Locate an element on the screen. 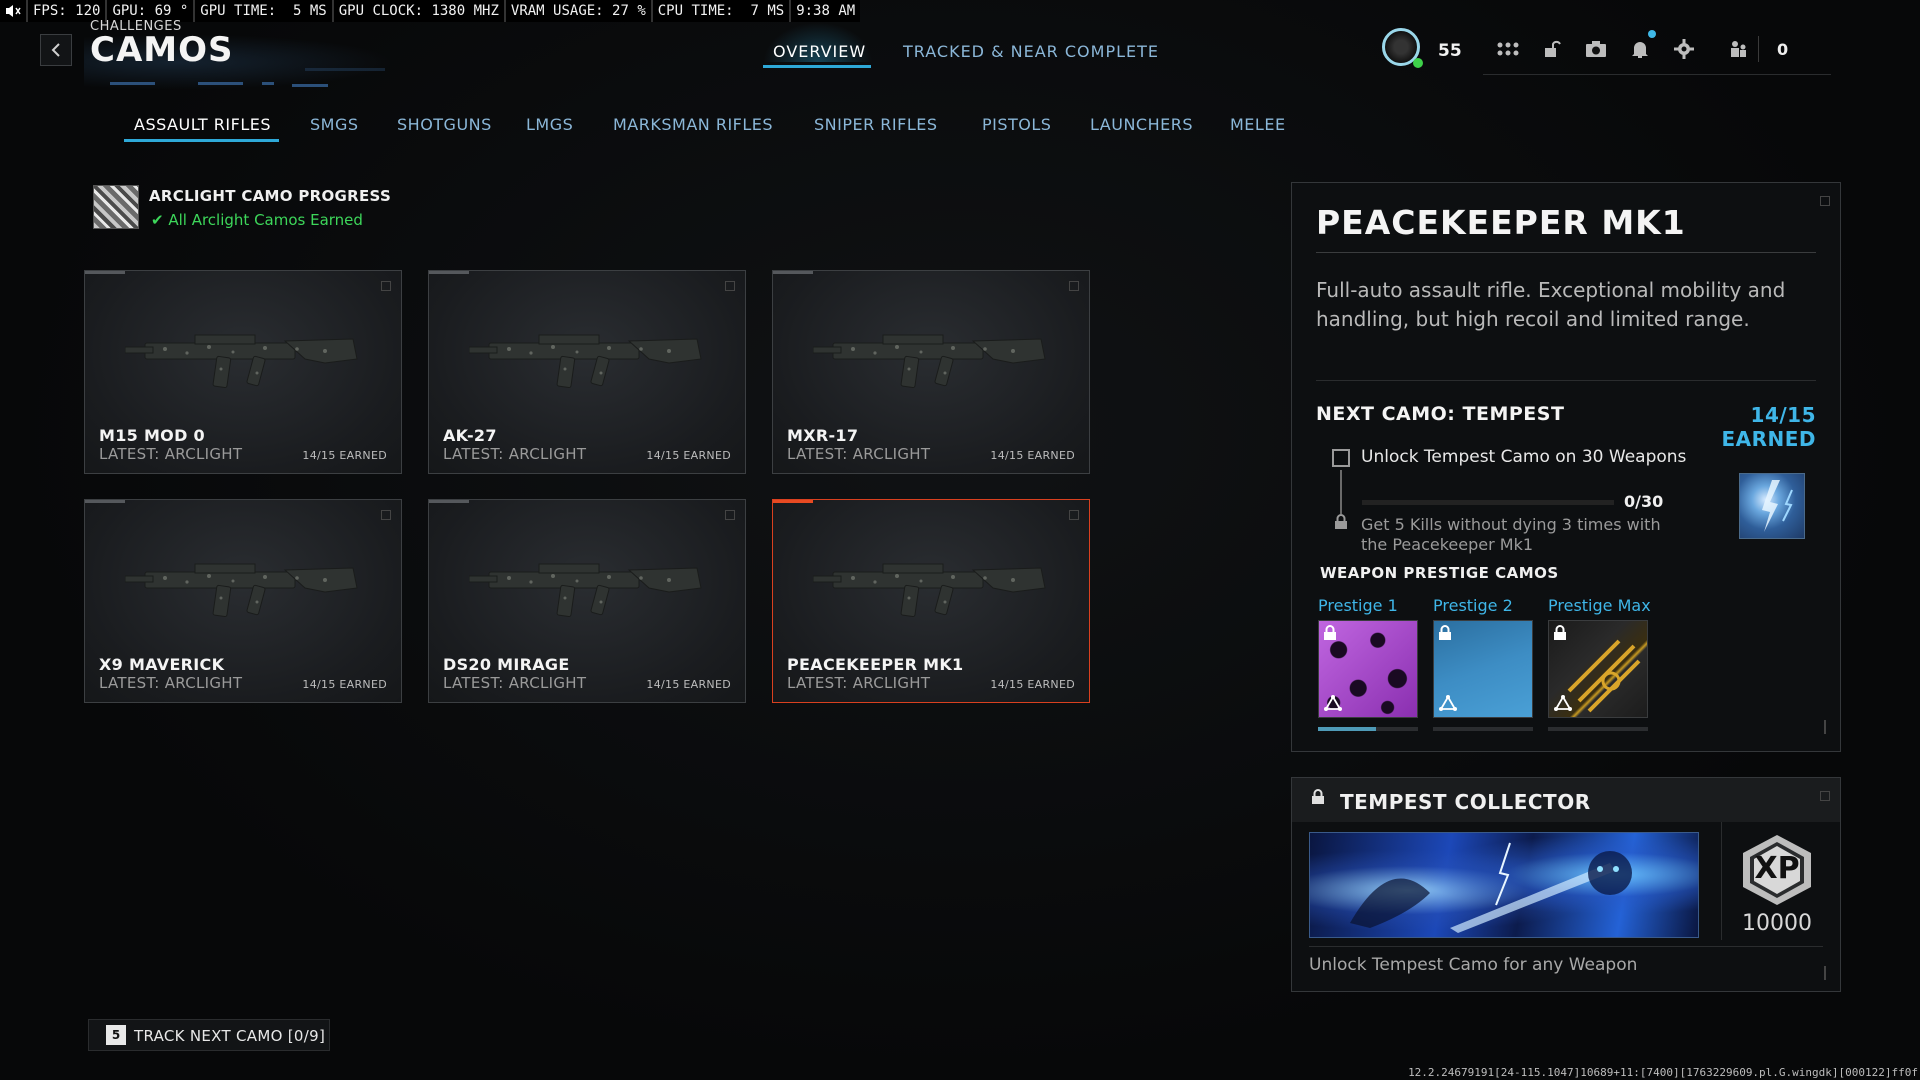 Image resolution: width=1920 pixels, height=1080 pixels. weapon-card: AK-27 LATEST: ARCLIGHT 14/15 EARNED is located at coordinates (587, 372).